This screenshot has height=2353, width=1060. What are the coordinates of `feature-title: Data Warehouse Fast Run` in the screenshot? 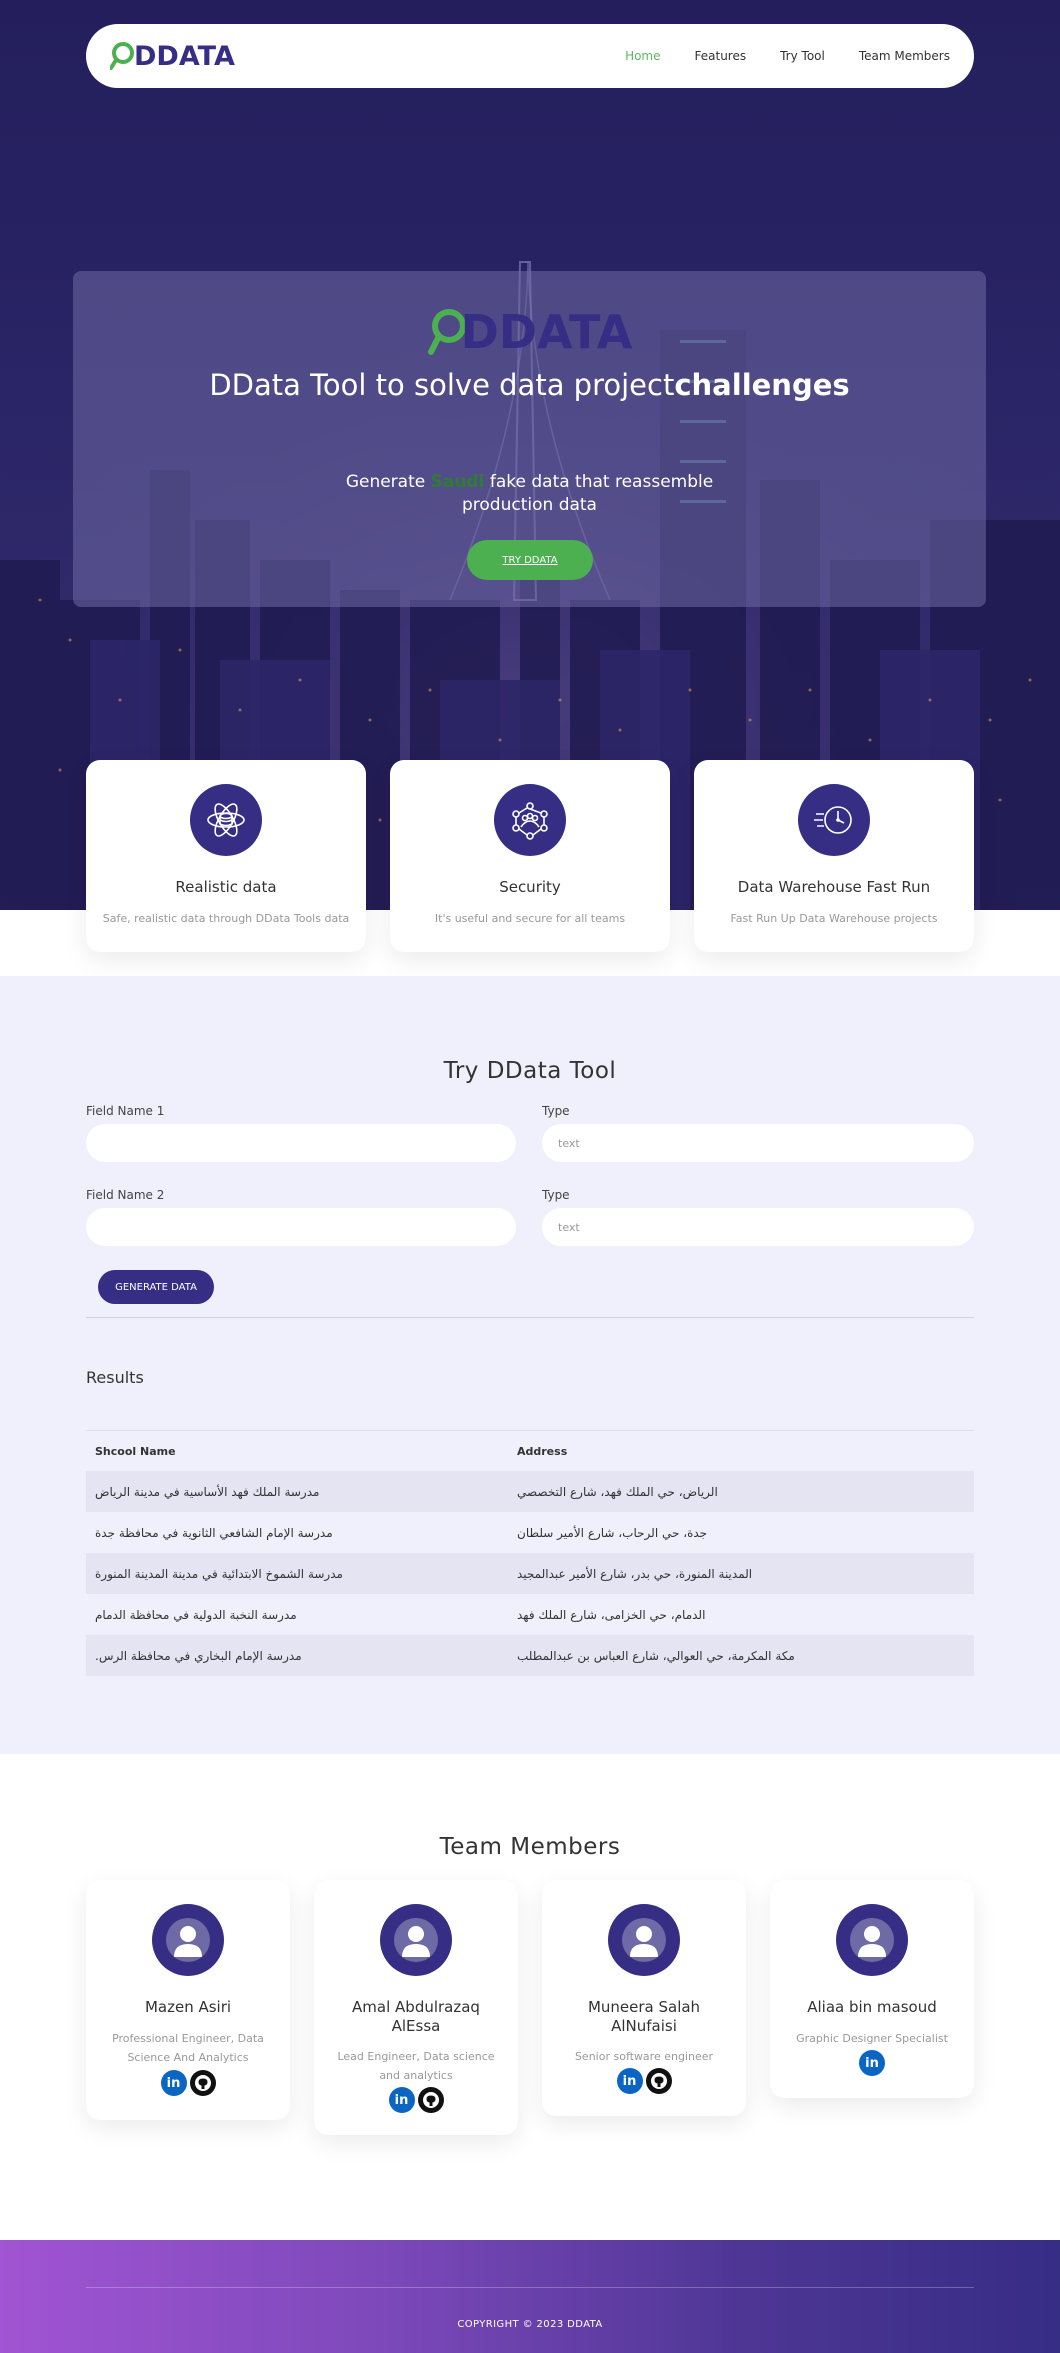 It's located at (834, 887).